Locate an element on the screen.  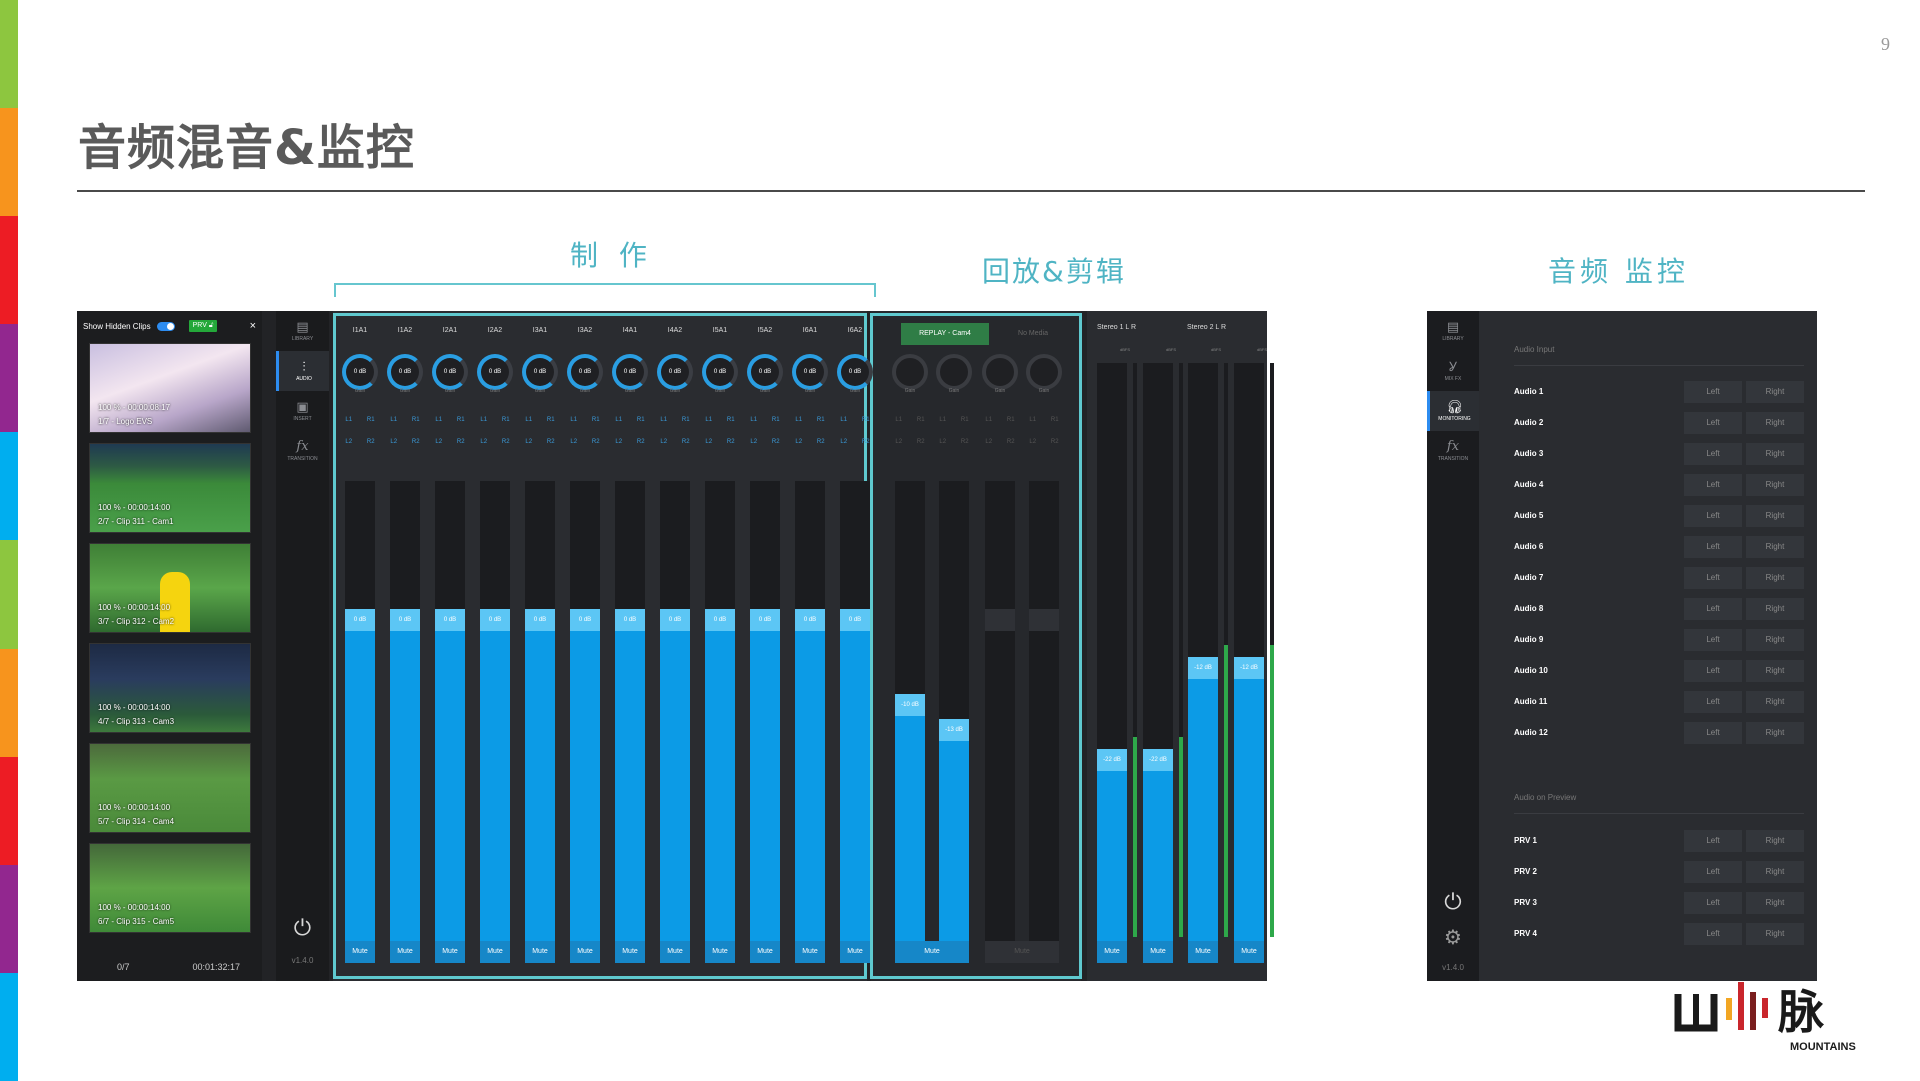
fader-track: -13 dB is located at coordinates (954, 711).